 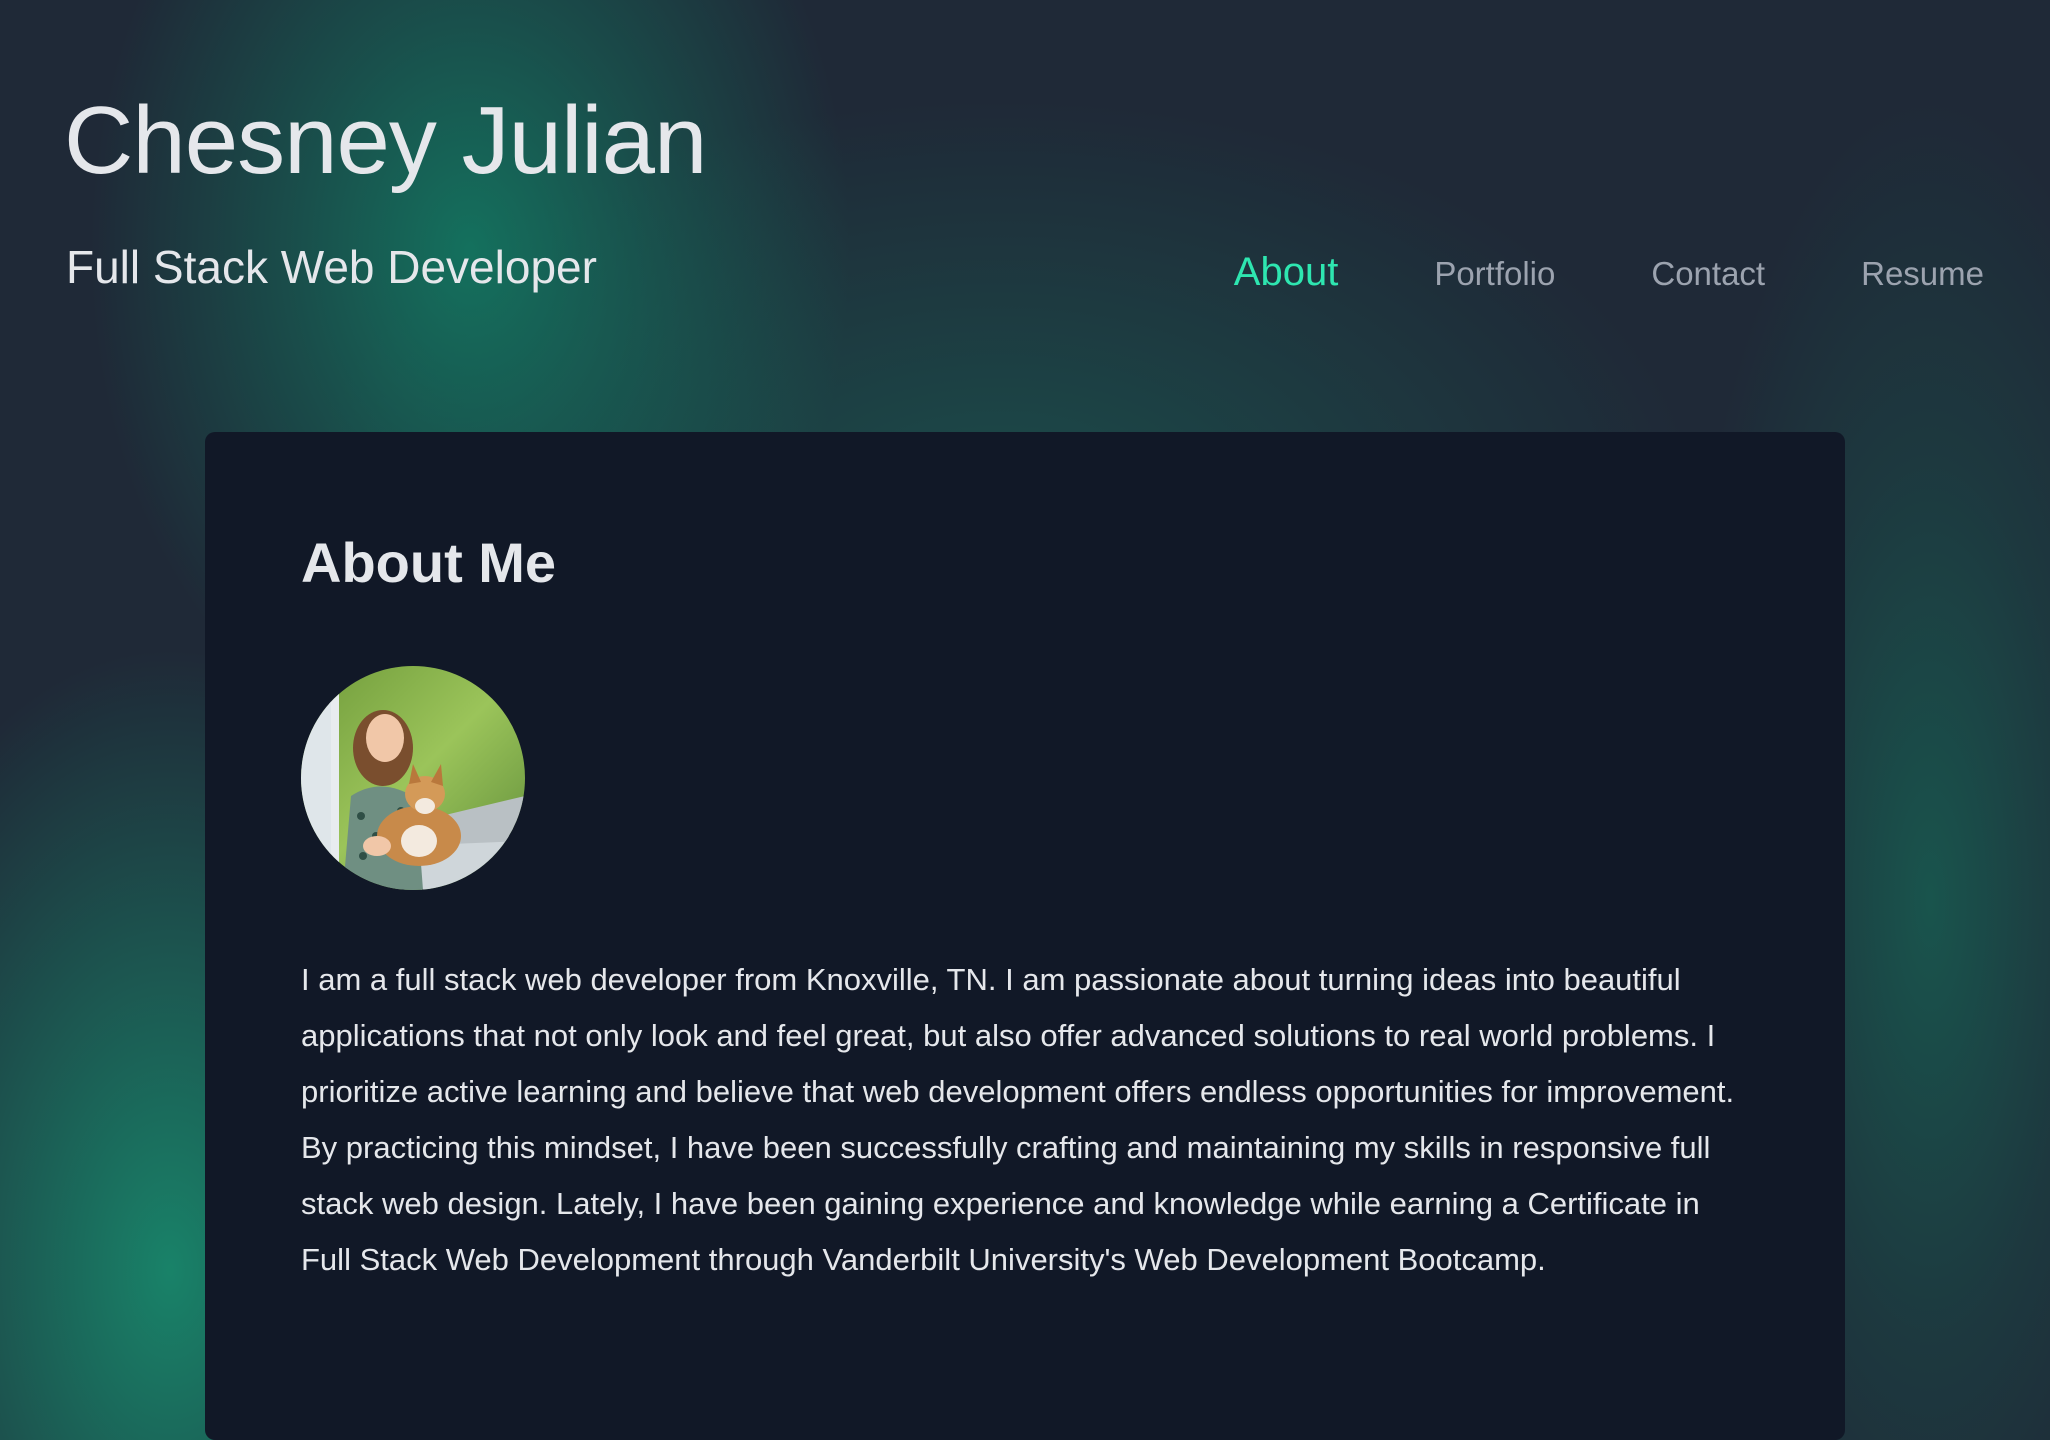 I want to click on site-title: Chesney Julian, so click(x=385, y=140).